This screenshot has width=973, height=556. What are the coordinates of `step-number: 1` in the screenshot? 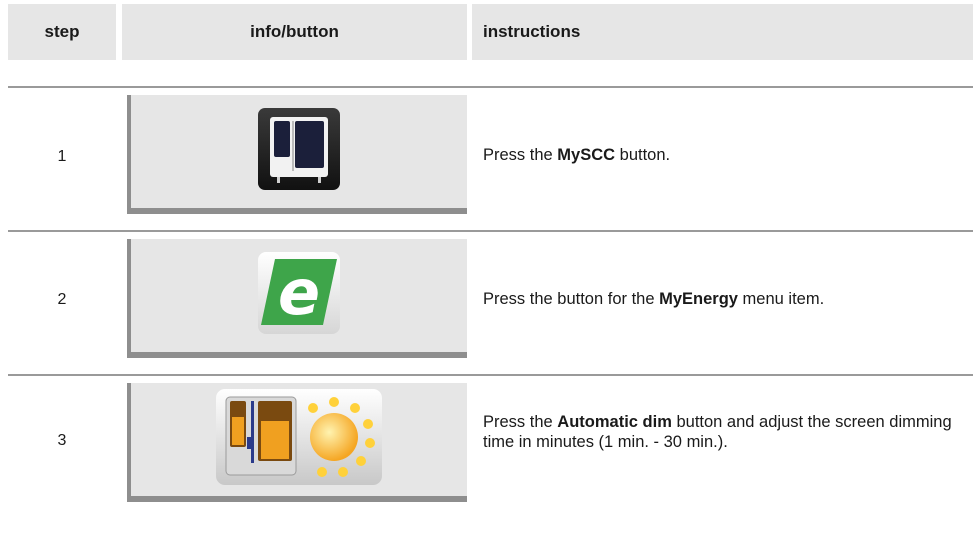 It's located at (62, 156).